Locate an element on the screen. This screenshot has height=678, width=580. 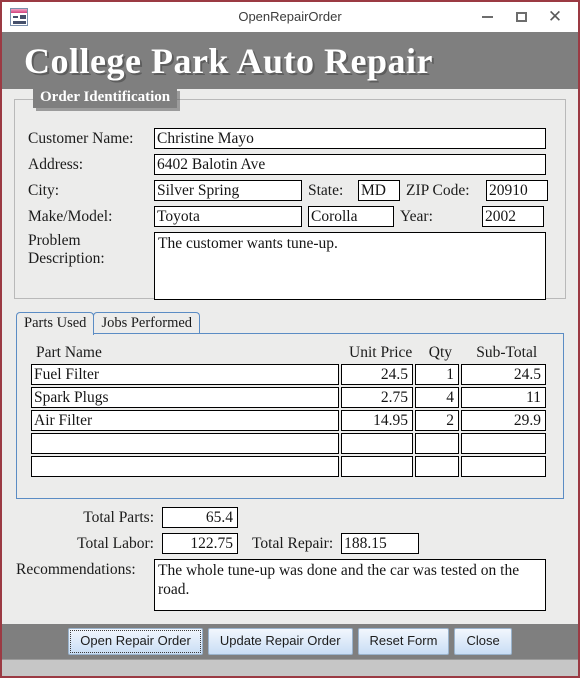
window-titlebar: OpenRepairOrder ✕ is located at coordinates (290, 17).